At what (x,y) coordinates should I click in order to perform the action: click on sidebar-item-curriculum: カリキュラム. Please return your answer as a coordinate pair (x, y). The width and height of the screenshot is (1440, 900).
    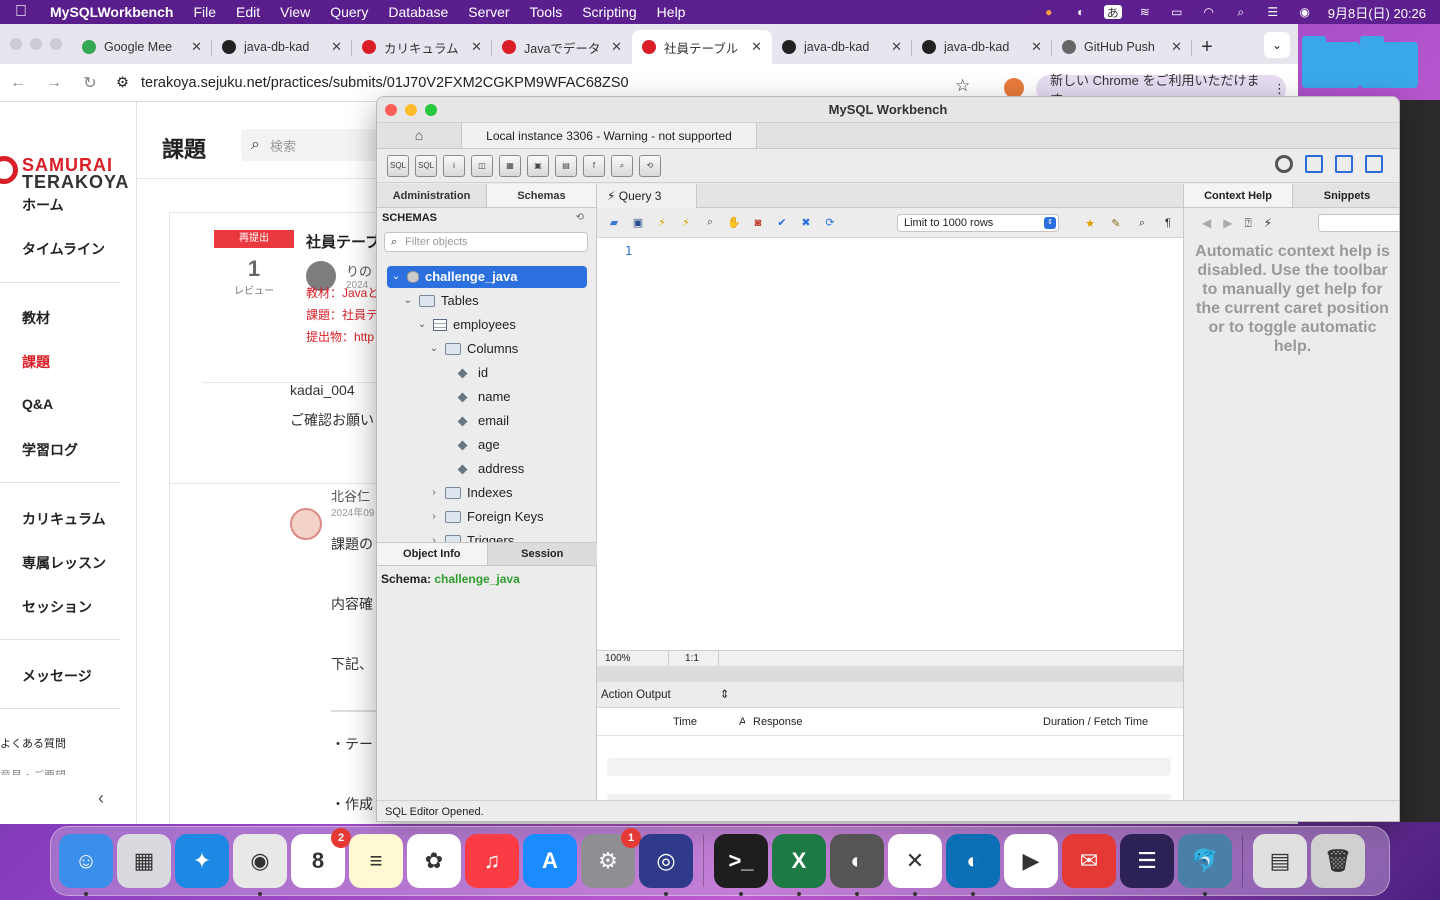
    Looking at the image, I should click on (64, 519).